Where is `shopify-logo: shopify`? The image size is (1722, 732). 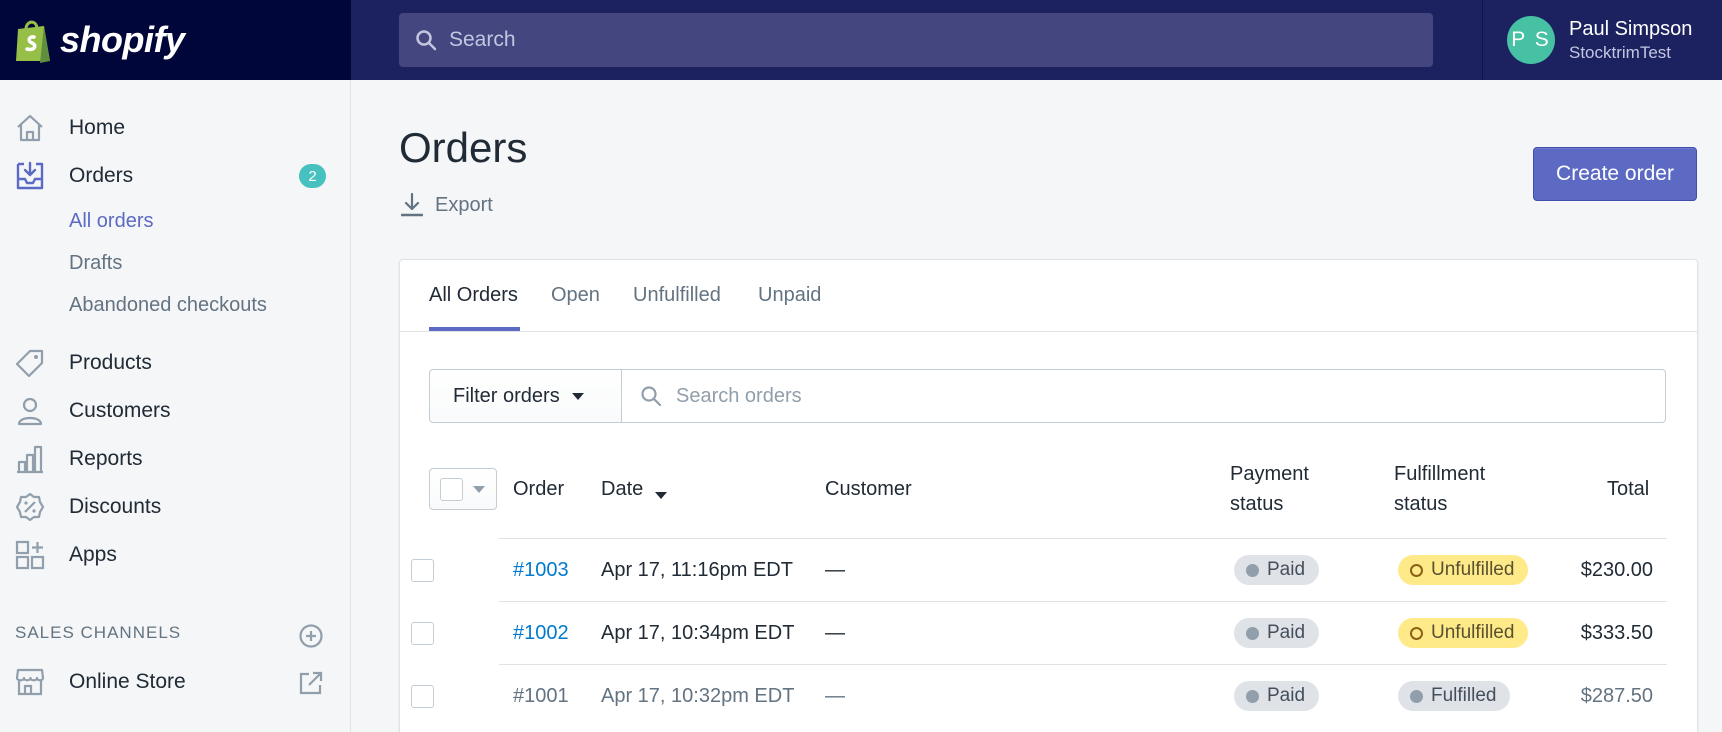
shopify-logo: shopify is located at coordinates (175, 40).